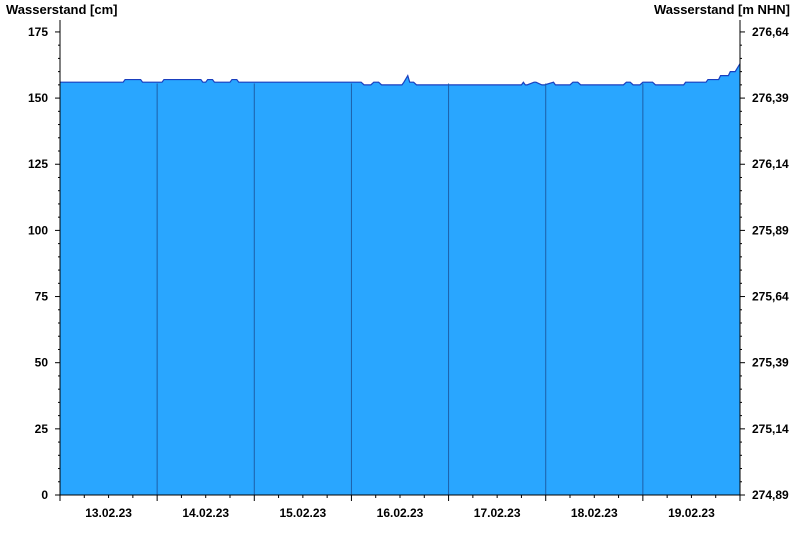  What do you see at coordinates (38, 32) in the screenshot?
I see `y-tick-label-left: 175` at bounding box center [38, 32].